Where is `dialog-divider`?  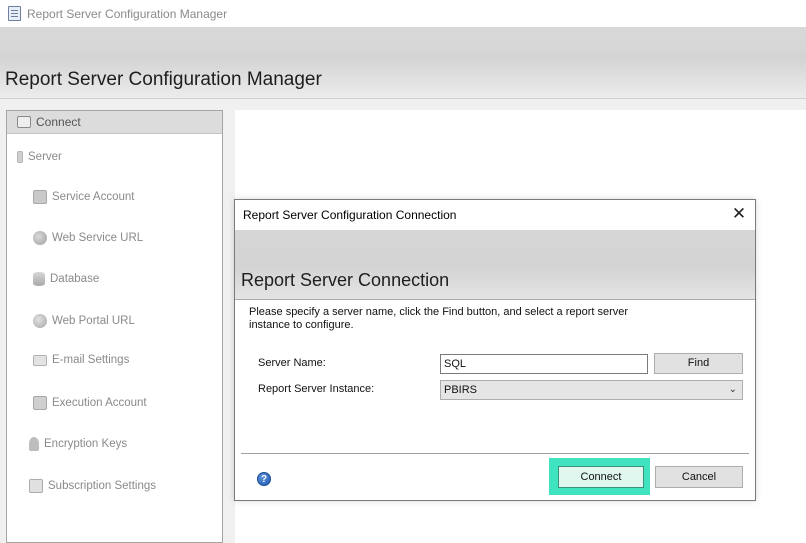 dialog-divider is located at coordinates (495, 453).